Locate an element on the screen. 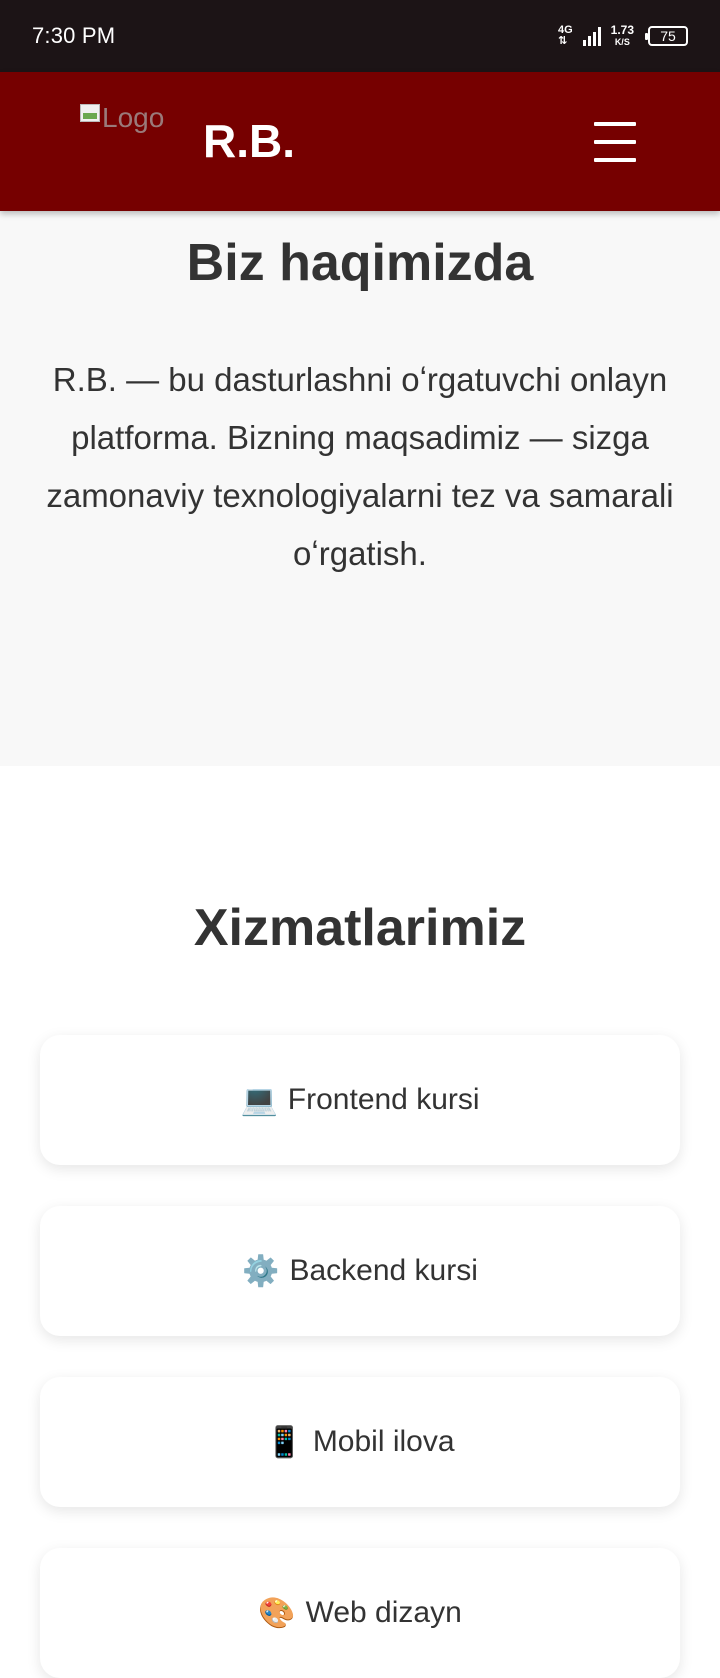  service-card-web-design: 🎨 Web dizayn is located at coordinates (360, 1613).